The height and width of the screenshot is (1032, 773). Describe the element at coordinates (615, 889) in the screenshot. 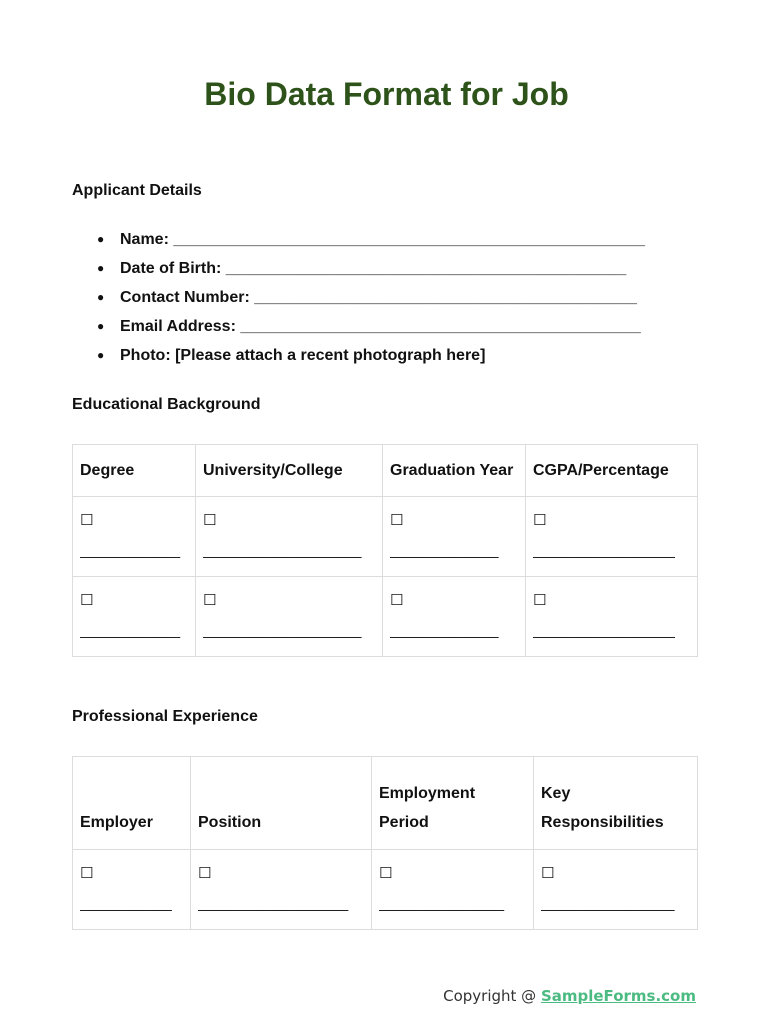

I see `table-cell: ☐ ________________` at that location.